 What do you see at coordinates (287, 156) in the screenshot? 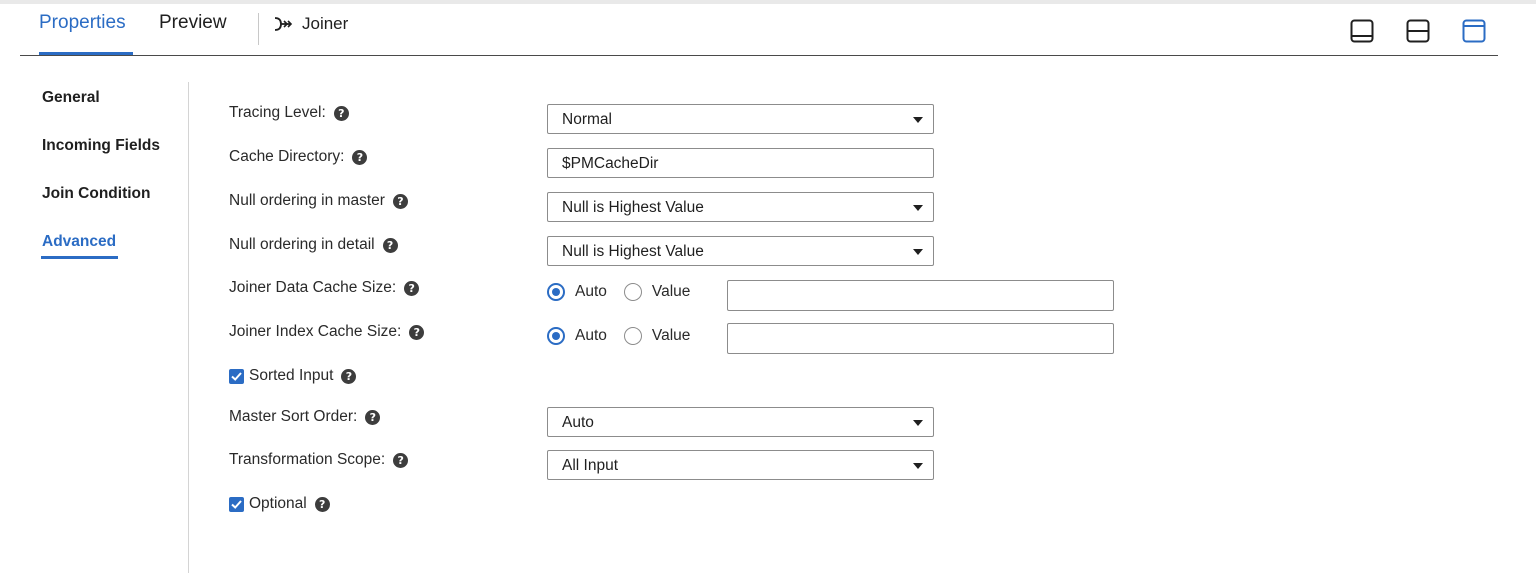
I see `cache-directory-label-text: Cache Directory:` at bounding box center [287, 156].